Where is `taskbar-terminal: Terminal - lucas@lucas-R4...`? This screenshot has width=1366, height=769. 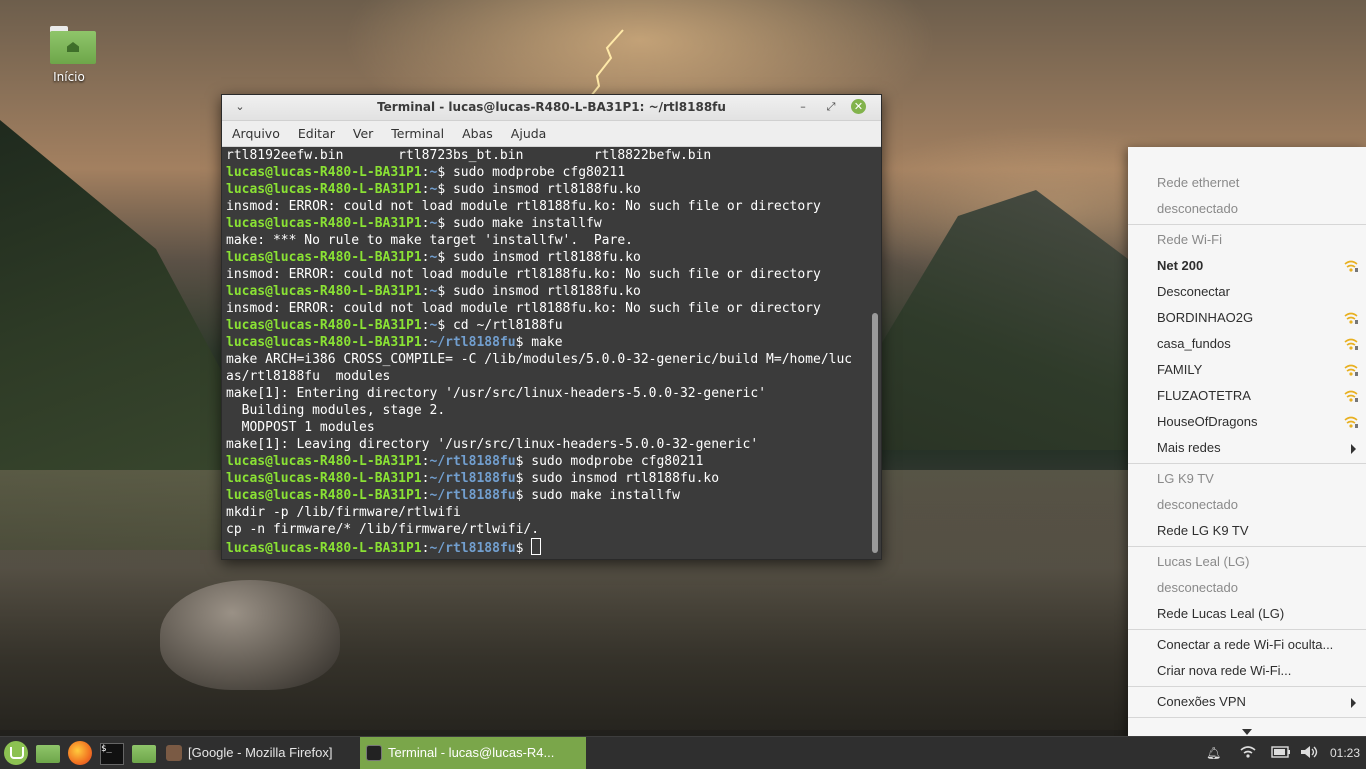 taskbar-terminal: Terminal - lucas@lucas-R4... is located at coordinates (473, 753).